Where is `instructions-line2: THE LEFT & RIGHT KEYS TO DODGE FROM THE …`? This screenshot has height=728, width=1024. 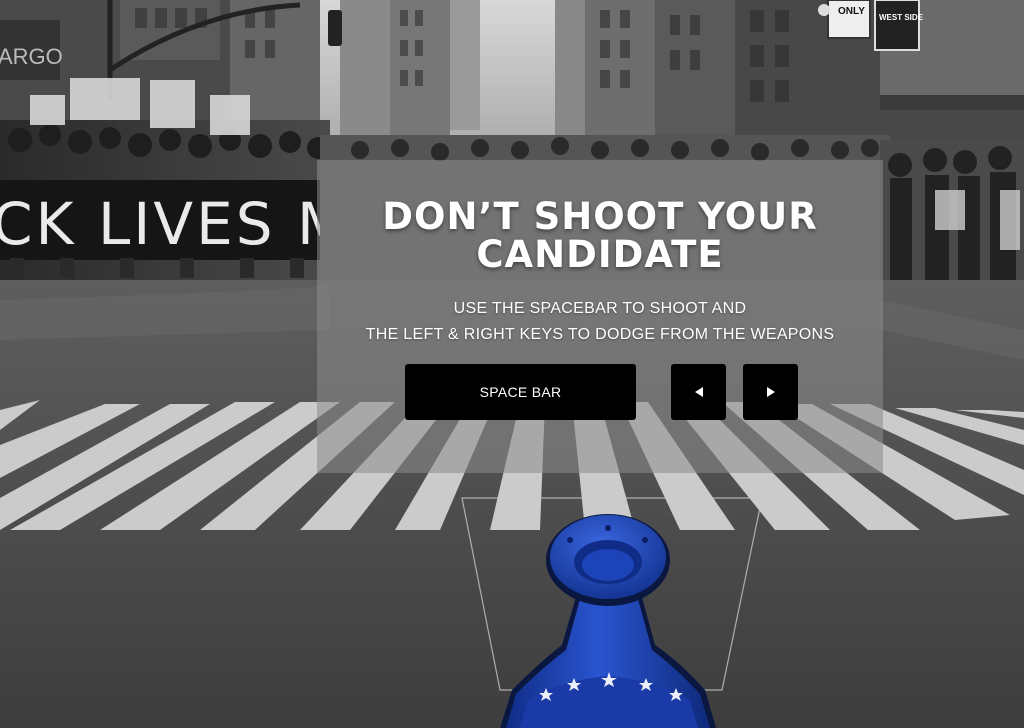
instructions-line2: THE LEFT & RIGHT KEYS TO DODGE FROM THE … is located at coordinates (600, 334).